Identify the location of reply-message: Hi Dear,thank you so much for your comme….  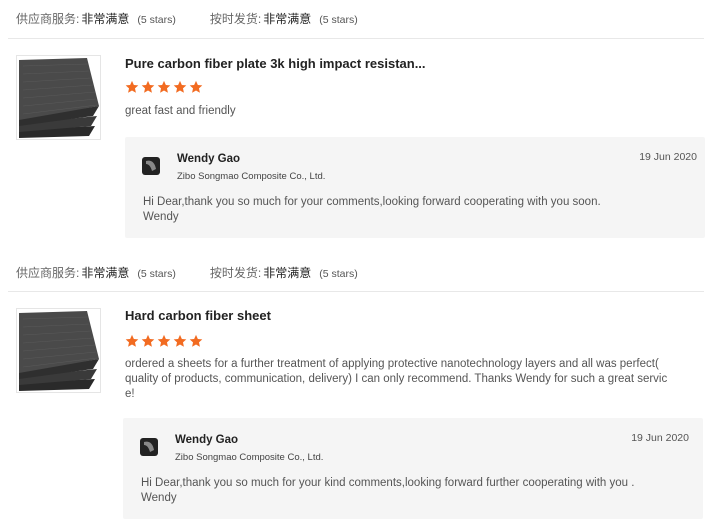
(372, 209).